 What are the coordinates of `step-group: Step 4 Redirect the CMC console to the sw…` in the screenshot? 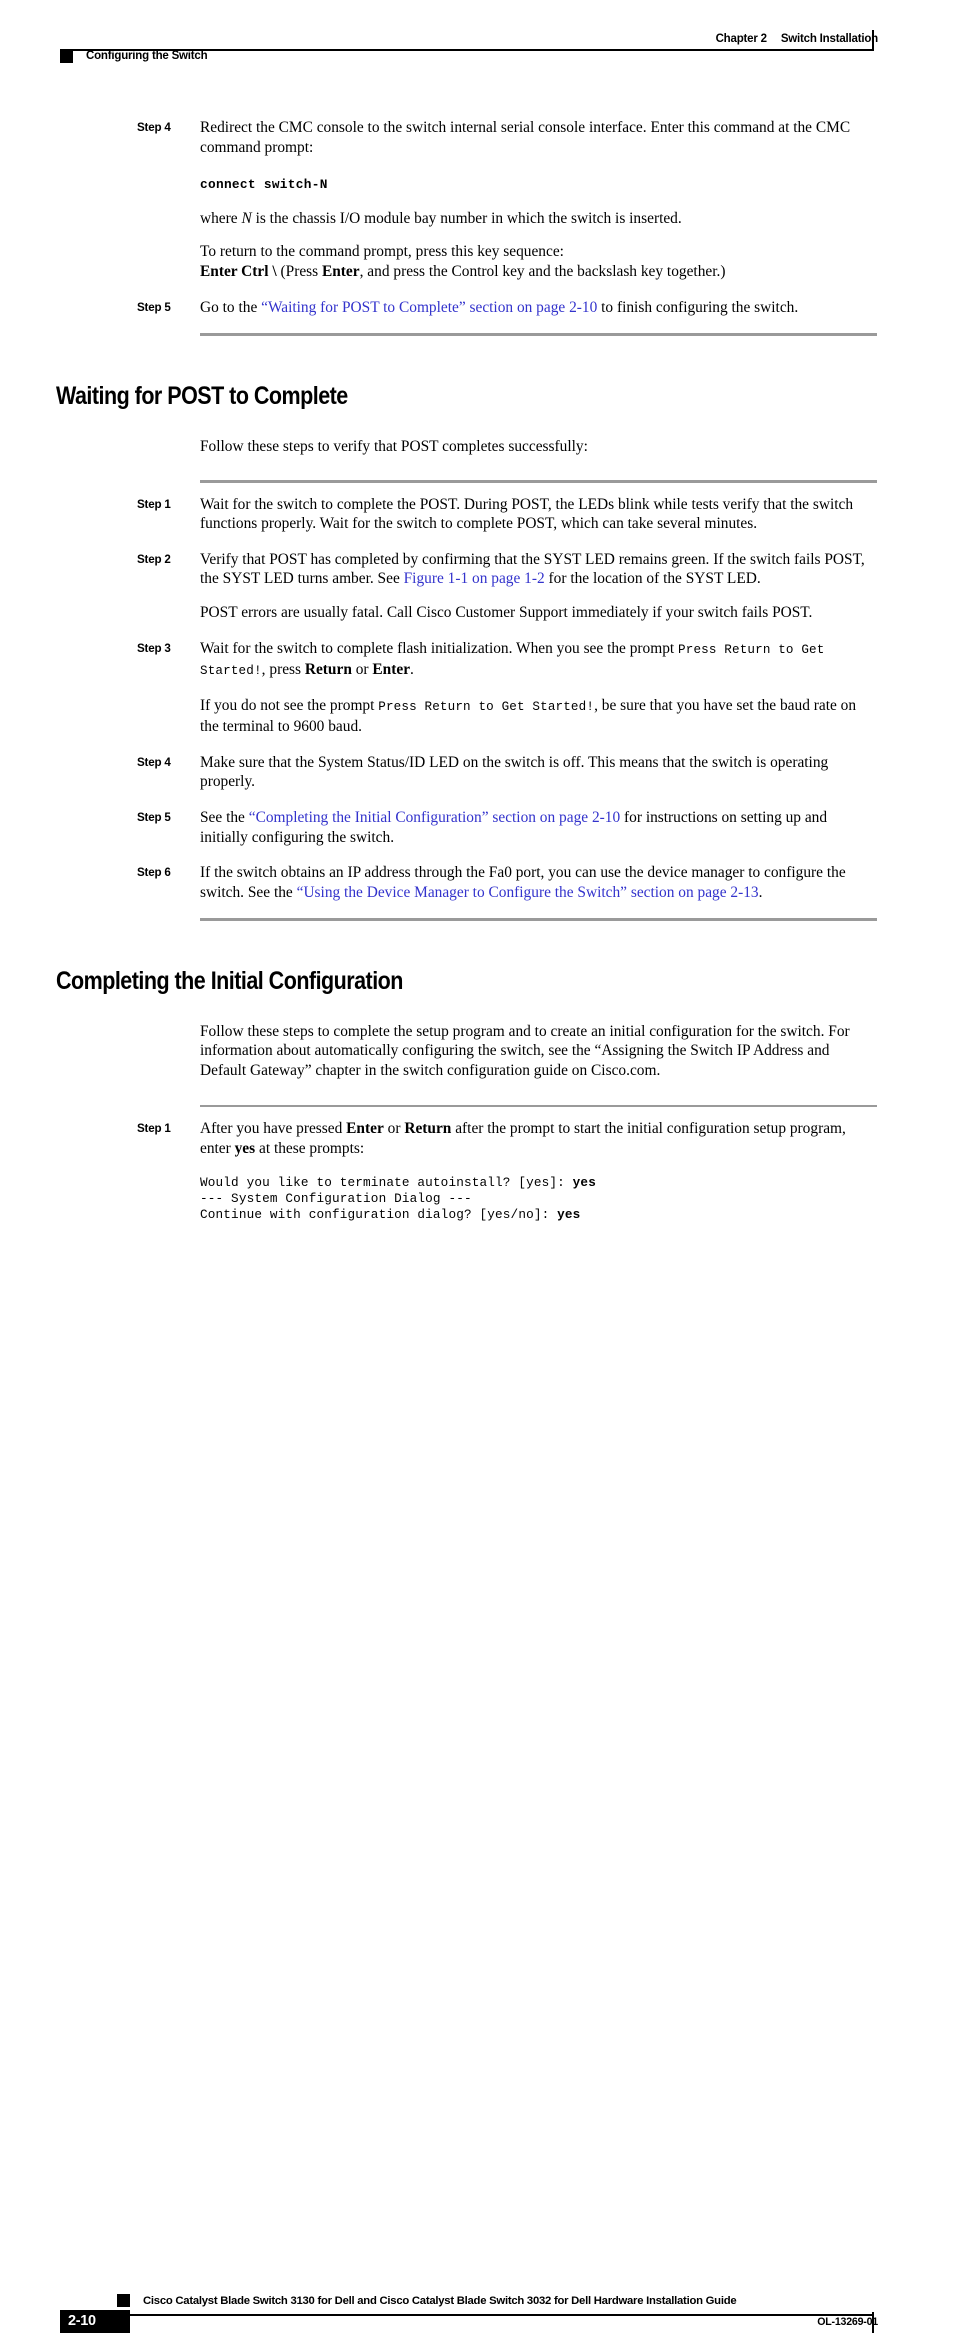 It's located at (477, 227).